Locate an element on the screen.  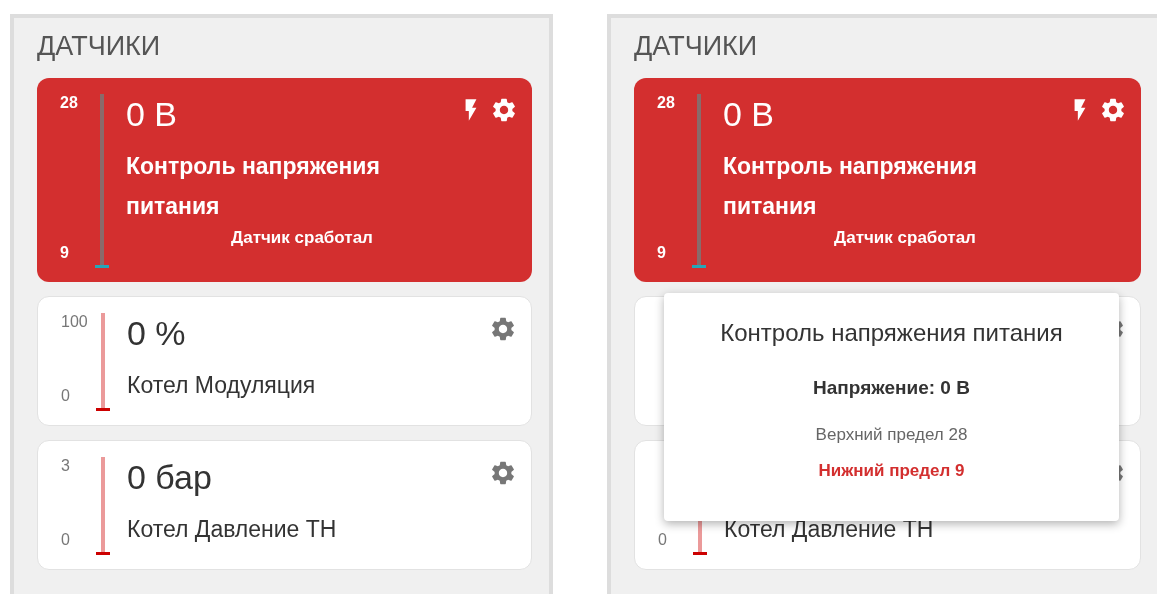
sensor-card: 3 0 0 бар Котел Давление ТН is located at coordinates (284, 505).